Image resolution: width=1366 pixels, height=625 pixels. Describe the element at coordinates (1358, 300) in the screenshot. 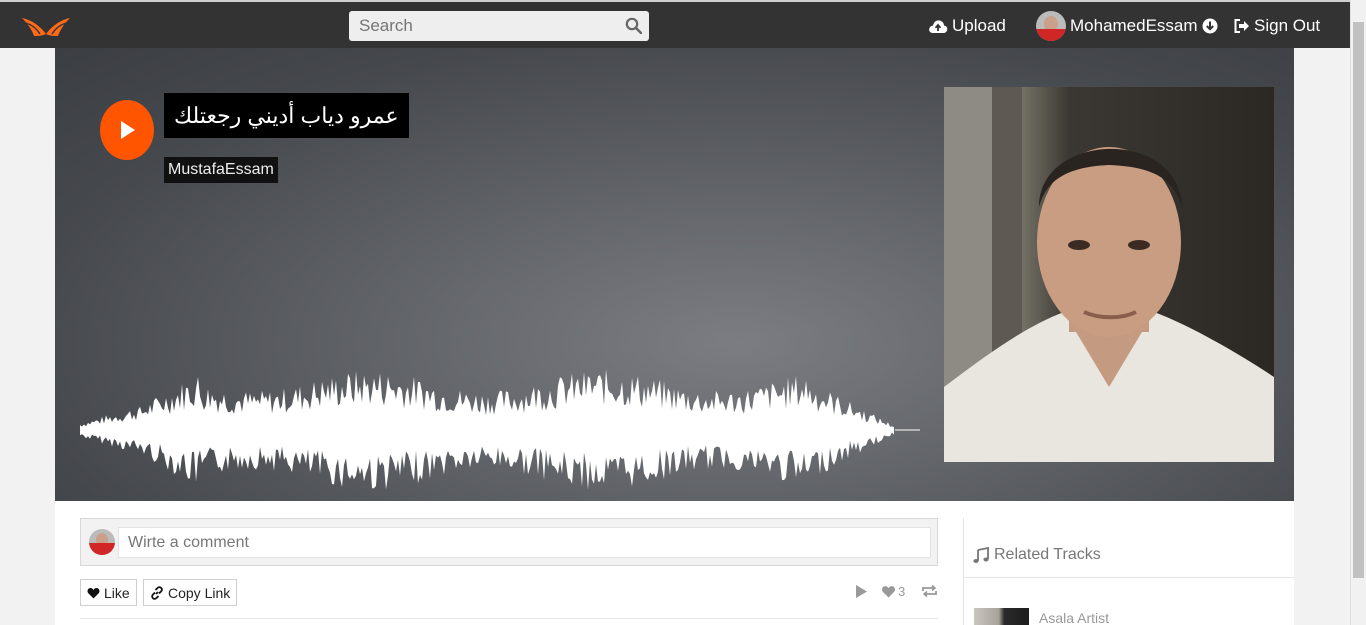

I see `scrollbar-thumb` at that location.